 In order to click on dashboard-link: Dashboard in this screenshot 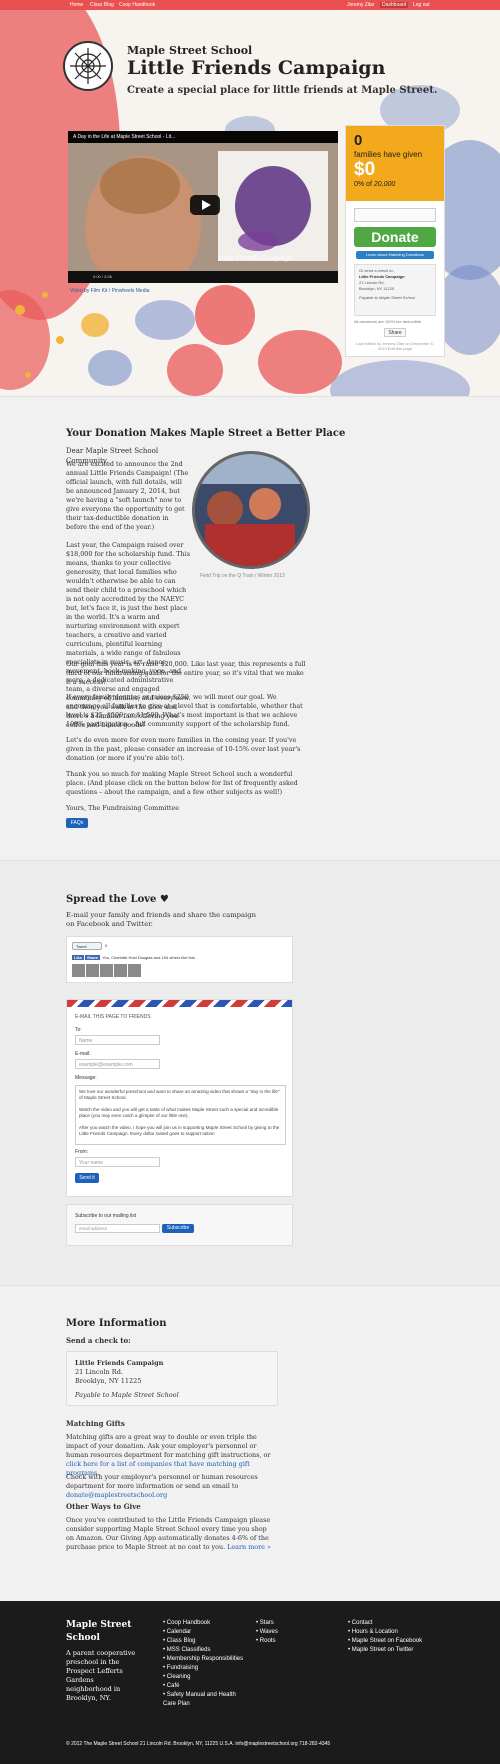, I will do `click(394, 5)`.